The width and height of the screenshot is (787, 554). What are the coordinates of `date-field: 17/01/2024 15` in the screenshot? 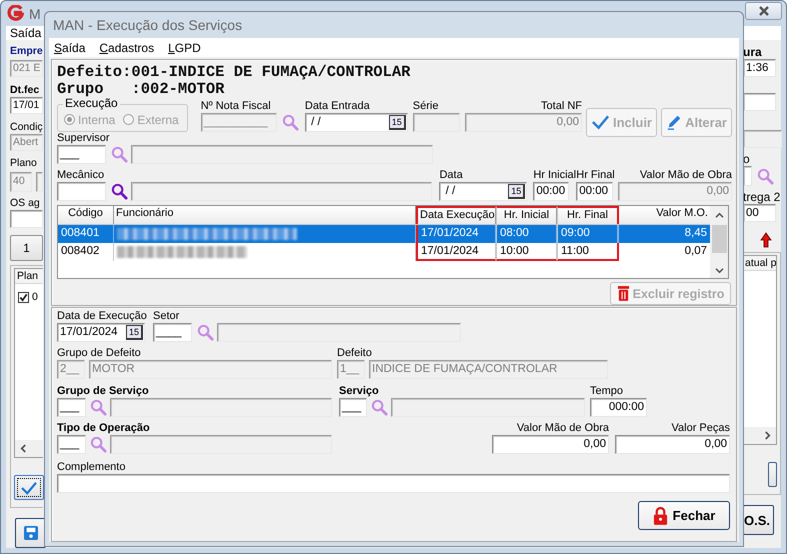 It's located at (101, 332).